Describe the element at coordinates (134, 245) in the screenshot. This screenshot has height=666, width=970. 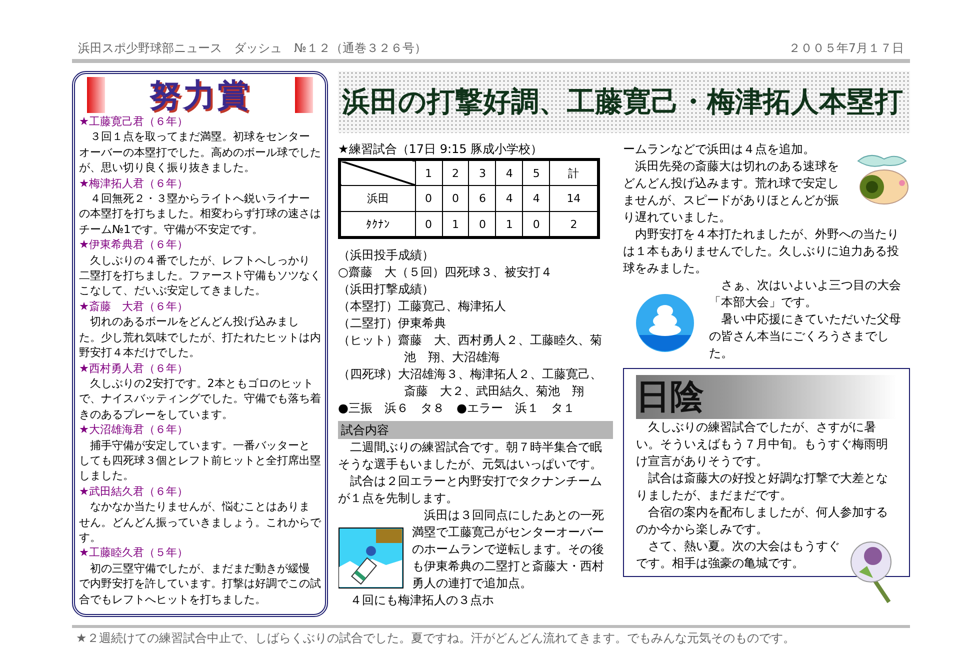
I see `player-name: ★伊東希典君（６年）` at that location.